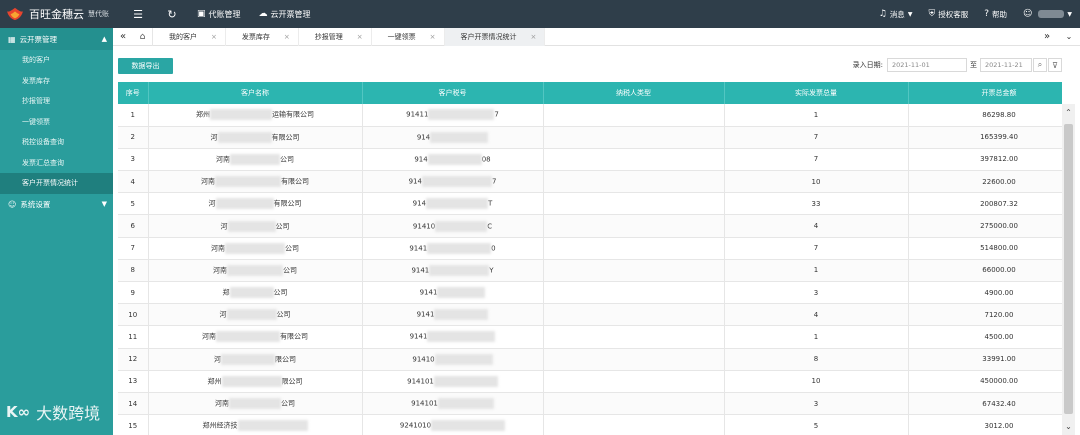 The height and width of the screenshot is (435, 1080). What do you see at coordinates (590, 337) in the screenshot?
I see `table-row: 11 河南 有限公司 9141 1 4500.00` at bounding box center [590, 337].